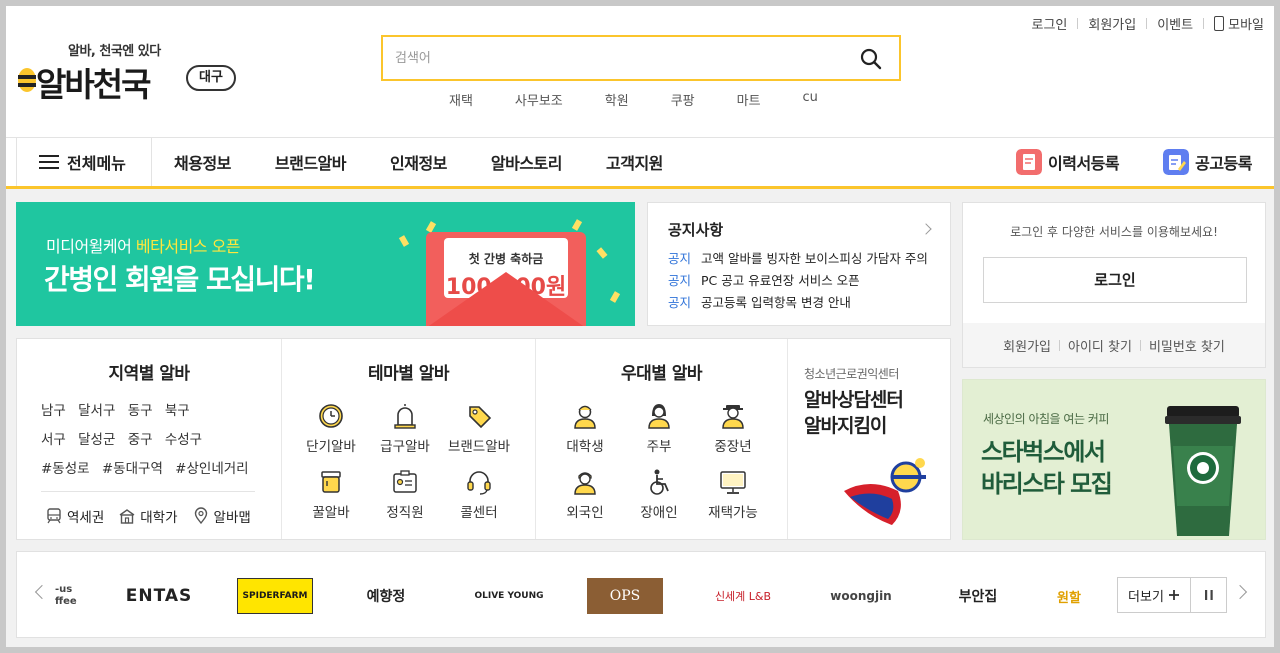 This screenshot has width=1280, height=653. Describe the element at coordinates (659, 513) in the screenshot. I see `perk-item-label: 장애인` at that location.